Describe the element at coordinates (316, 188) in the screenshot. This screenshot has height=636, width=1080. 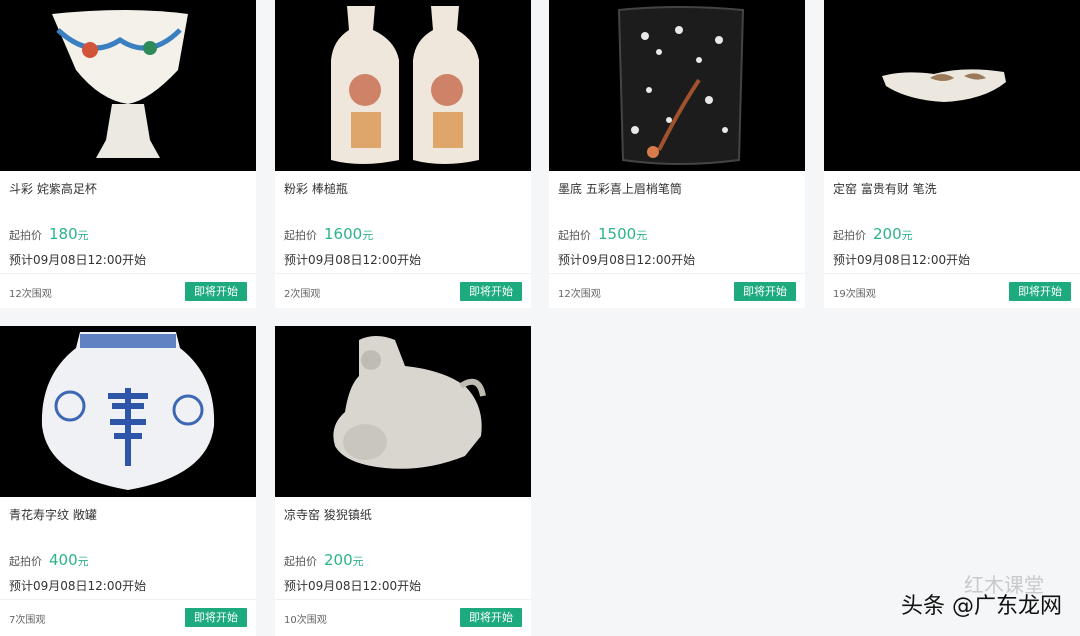
I see `lot-title: 粉彩 棒槌瓶` at that location.